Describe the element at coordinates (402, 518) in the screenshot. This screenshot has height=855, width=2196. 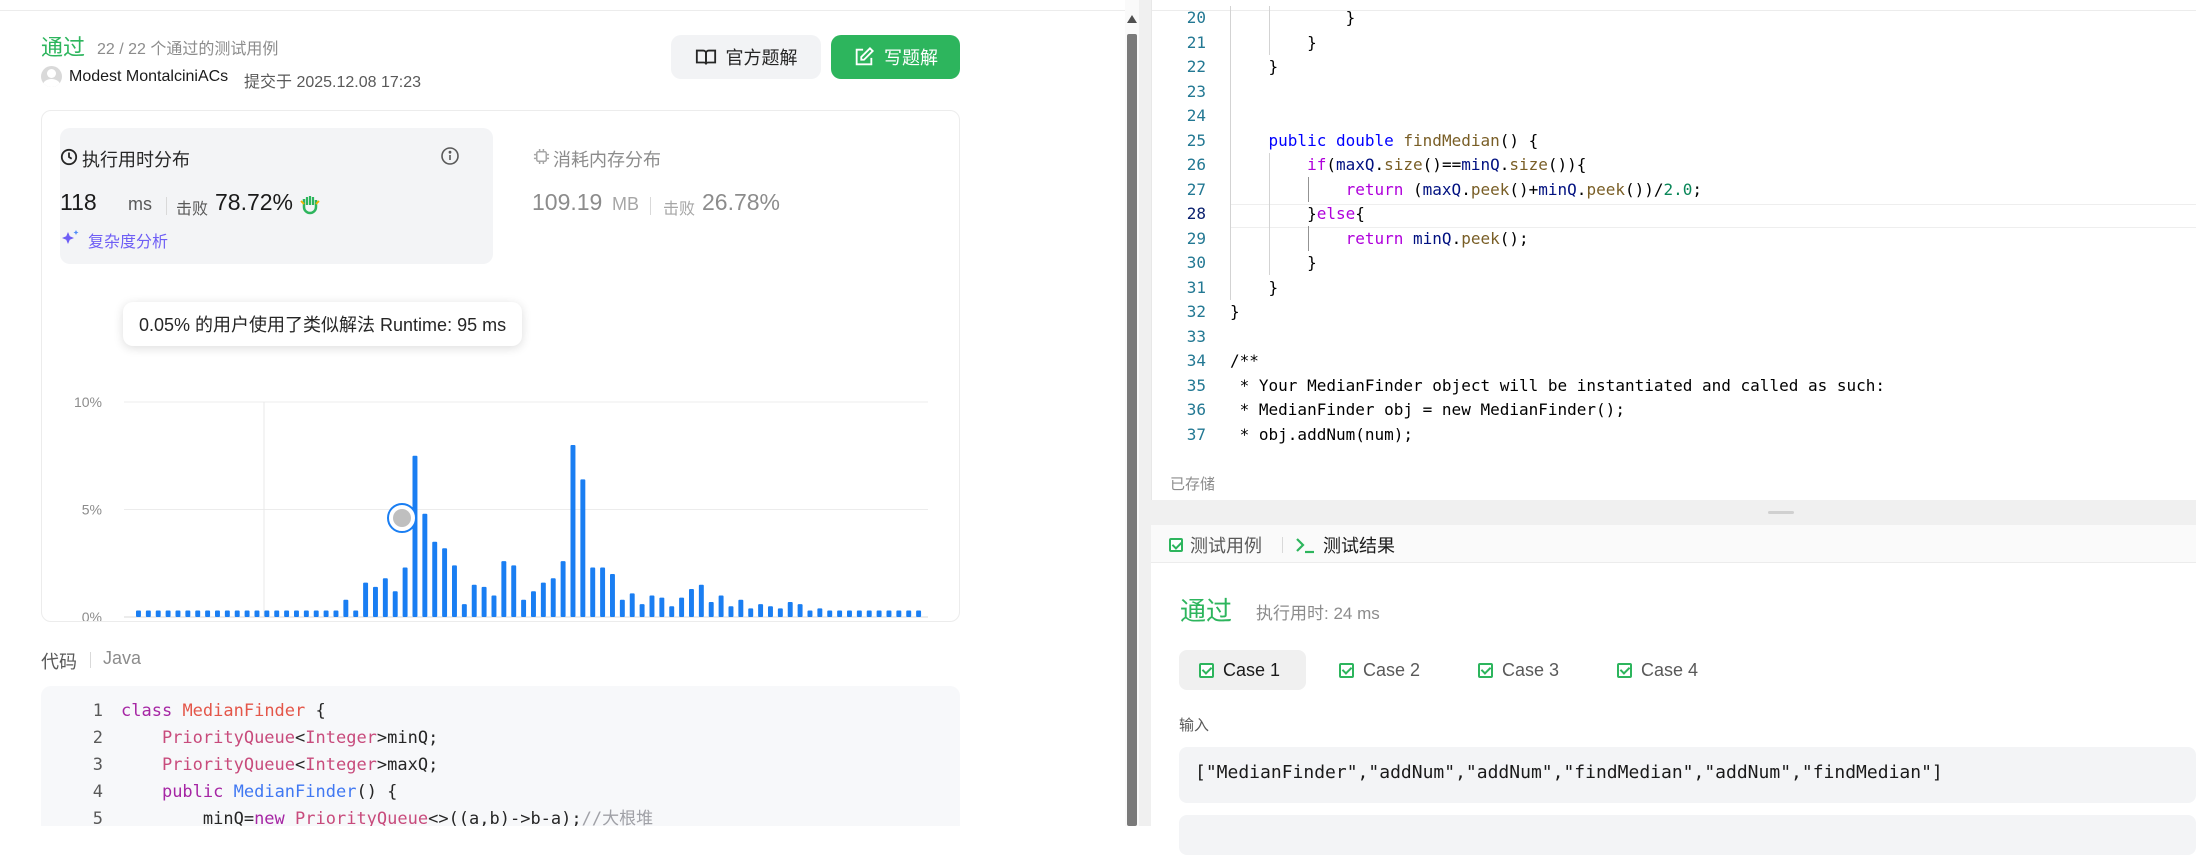
I see `avatar-icon` at that location.